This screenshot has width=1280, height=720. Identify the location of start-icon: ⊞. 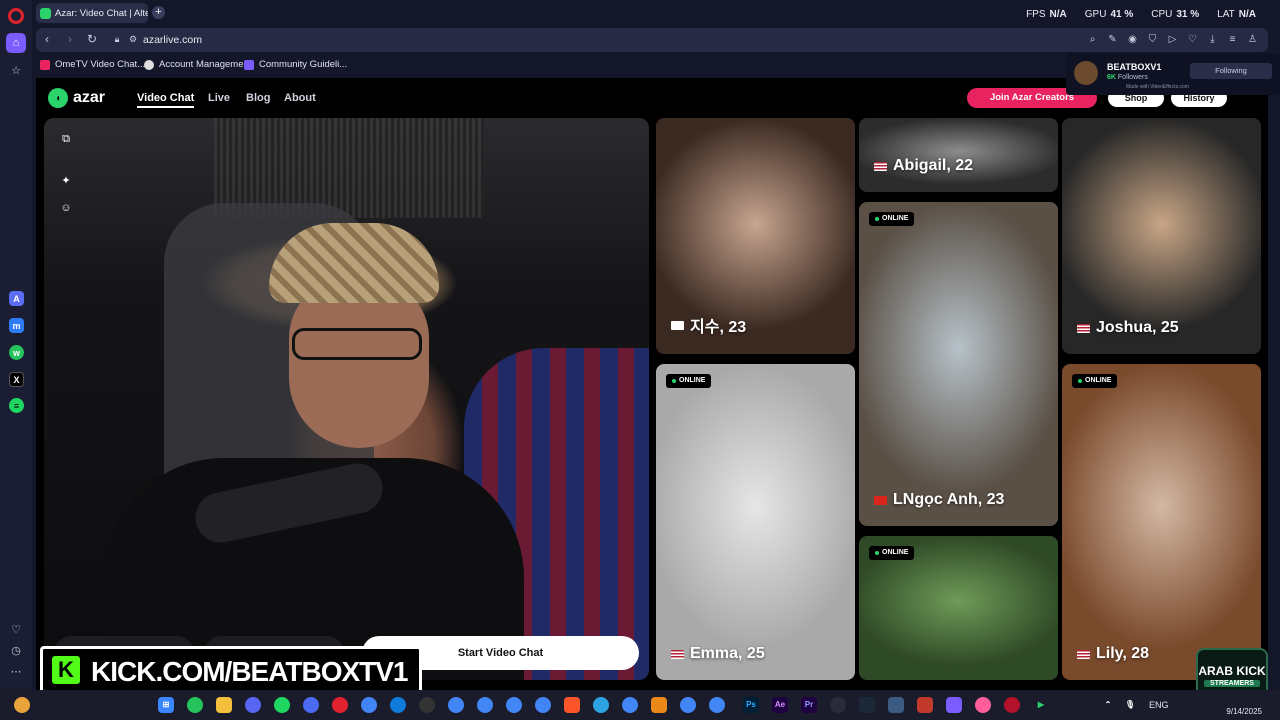
(166, 705).